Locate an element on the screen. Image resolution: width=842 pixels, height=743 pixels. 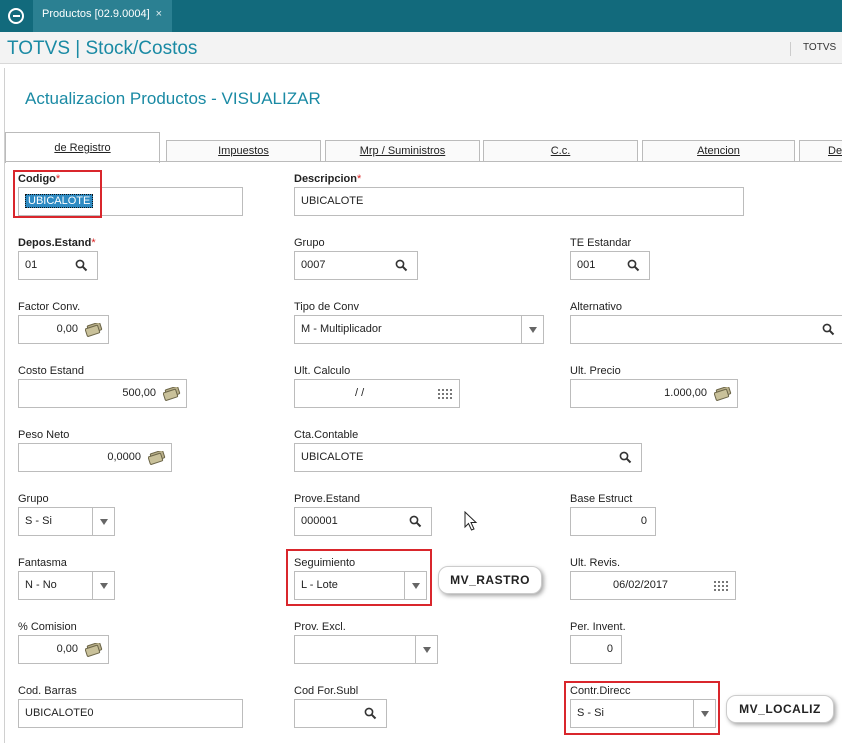
descripcion-field: UBICALOTE is located at coordinates (519, 201).